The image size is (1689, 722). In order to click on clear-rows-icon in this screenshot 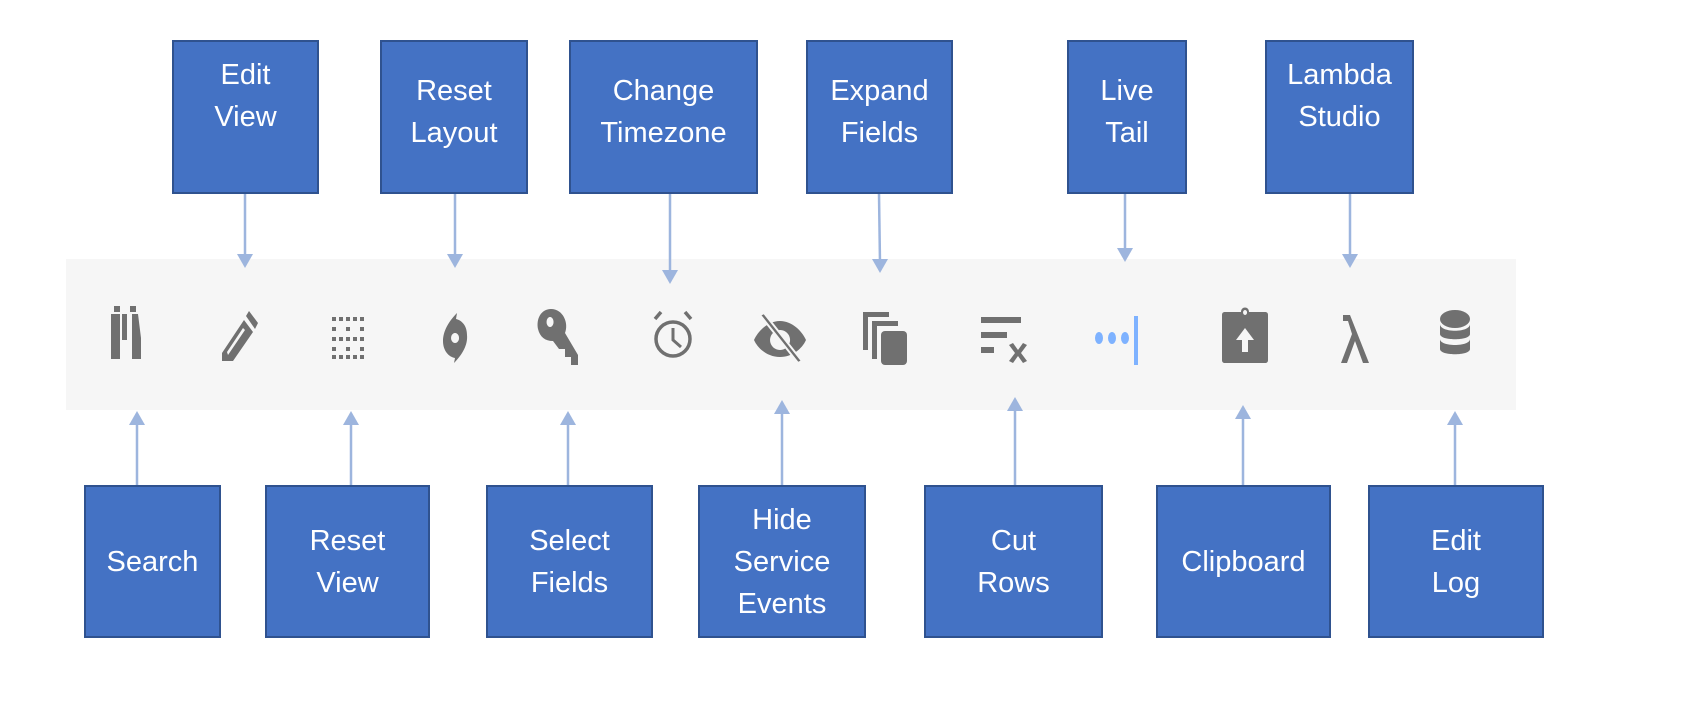, I will do `click(1008, 335)`.